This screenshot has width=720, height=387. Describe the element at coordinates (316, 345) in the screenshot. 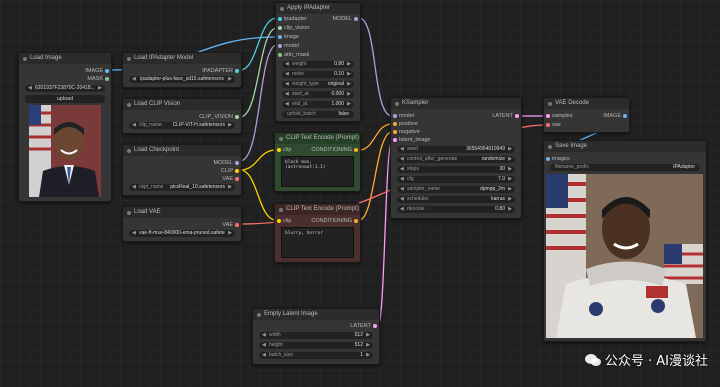

I see `height-widget: ◀ height 512 ▶` at that location.